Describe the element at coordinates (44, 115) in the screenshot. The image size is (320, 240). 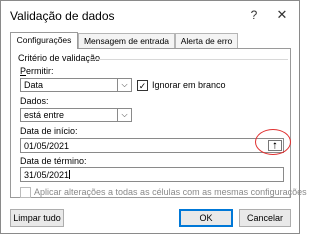
I see `data-select-value: está entre` at that location.